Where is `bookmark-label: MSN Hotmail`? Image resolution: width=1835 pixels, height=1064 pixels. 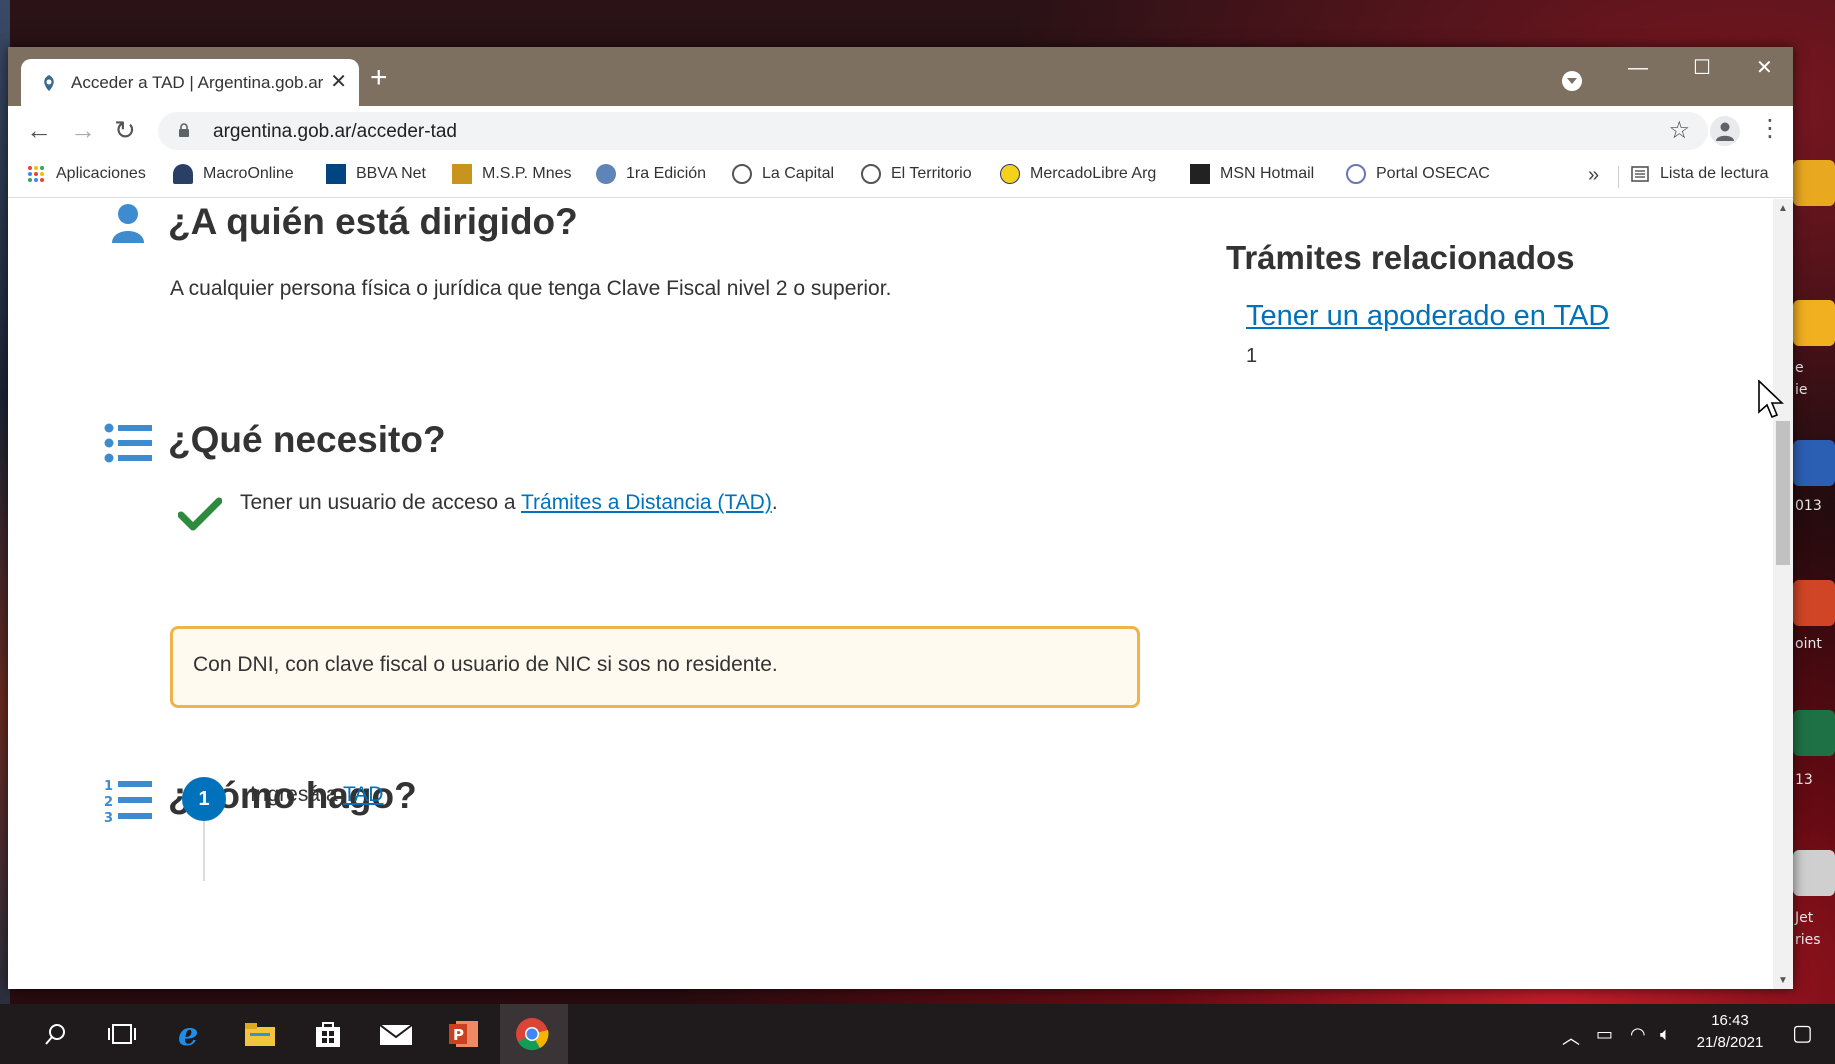
bookmark-label: MSN Hotmail is located at coordinates (1267, 173).